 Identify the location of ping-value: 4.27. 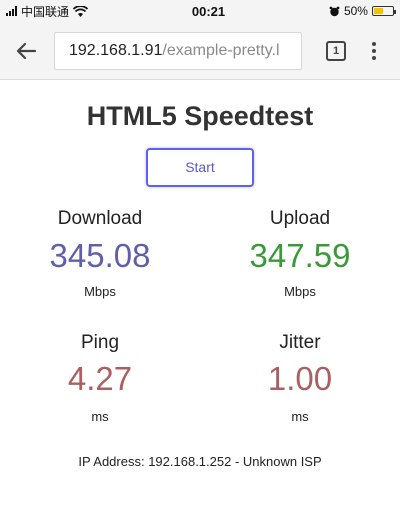
(100, 378).